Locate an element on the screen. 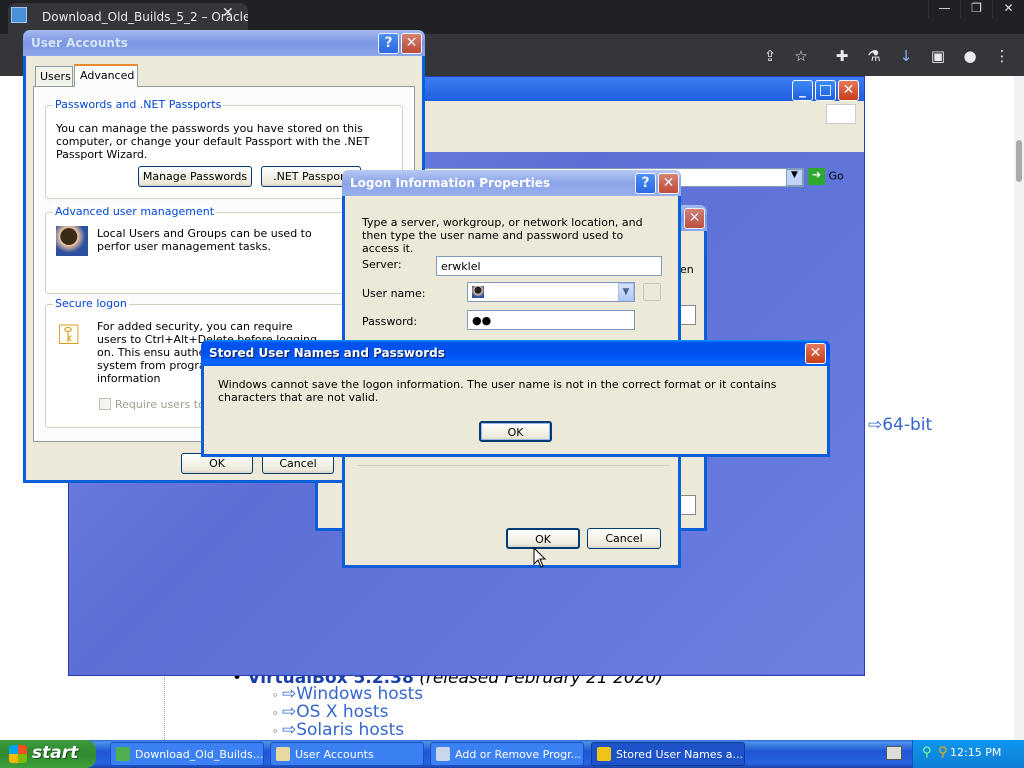  virtualbox-favicon-icon is located at coordinates (19, 15).